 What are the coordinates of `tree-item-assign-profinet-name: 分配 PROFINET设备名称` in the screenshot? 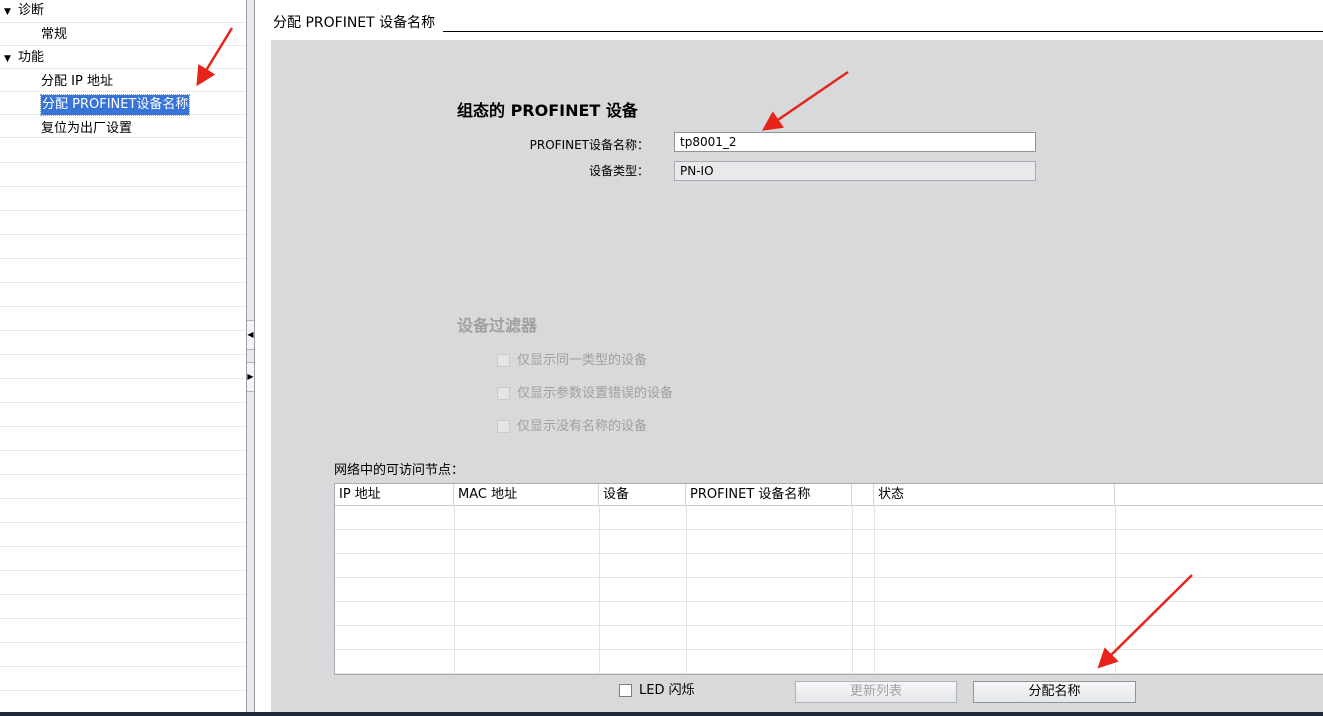 It's located at (115, 105).